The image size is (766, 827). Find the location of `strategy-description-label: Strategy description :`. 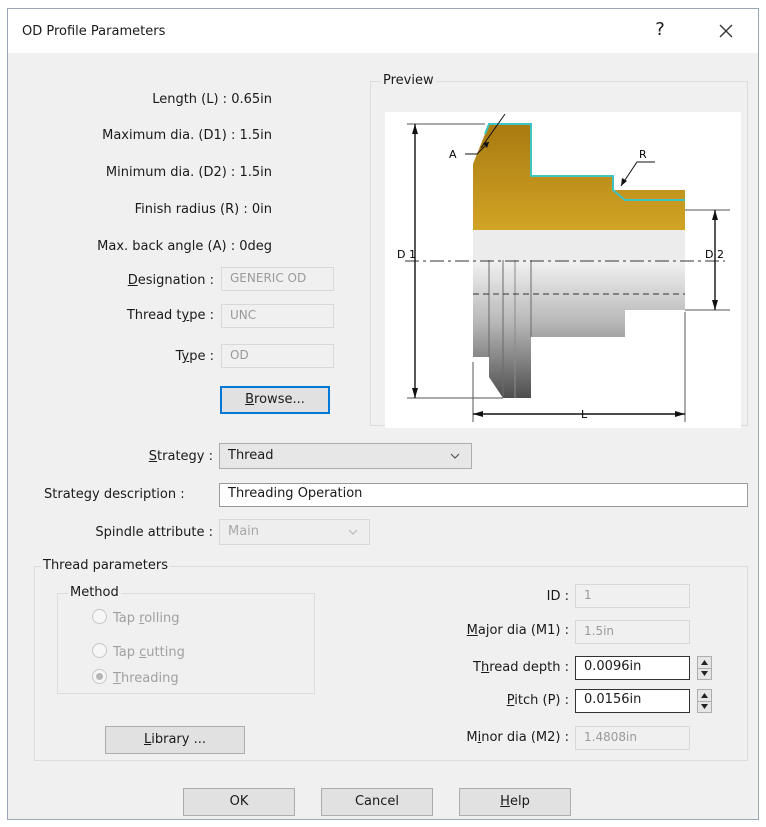

strategy-description-label: Strategy description : is located at coordinates (114, 494).